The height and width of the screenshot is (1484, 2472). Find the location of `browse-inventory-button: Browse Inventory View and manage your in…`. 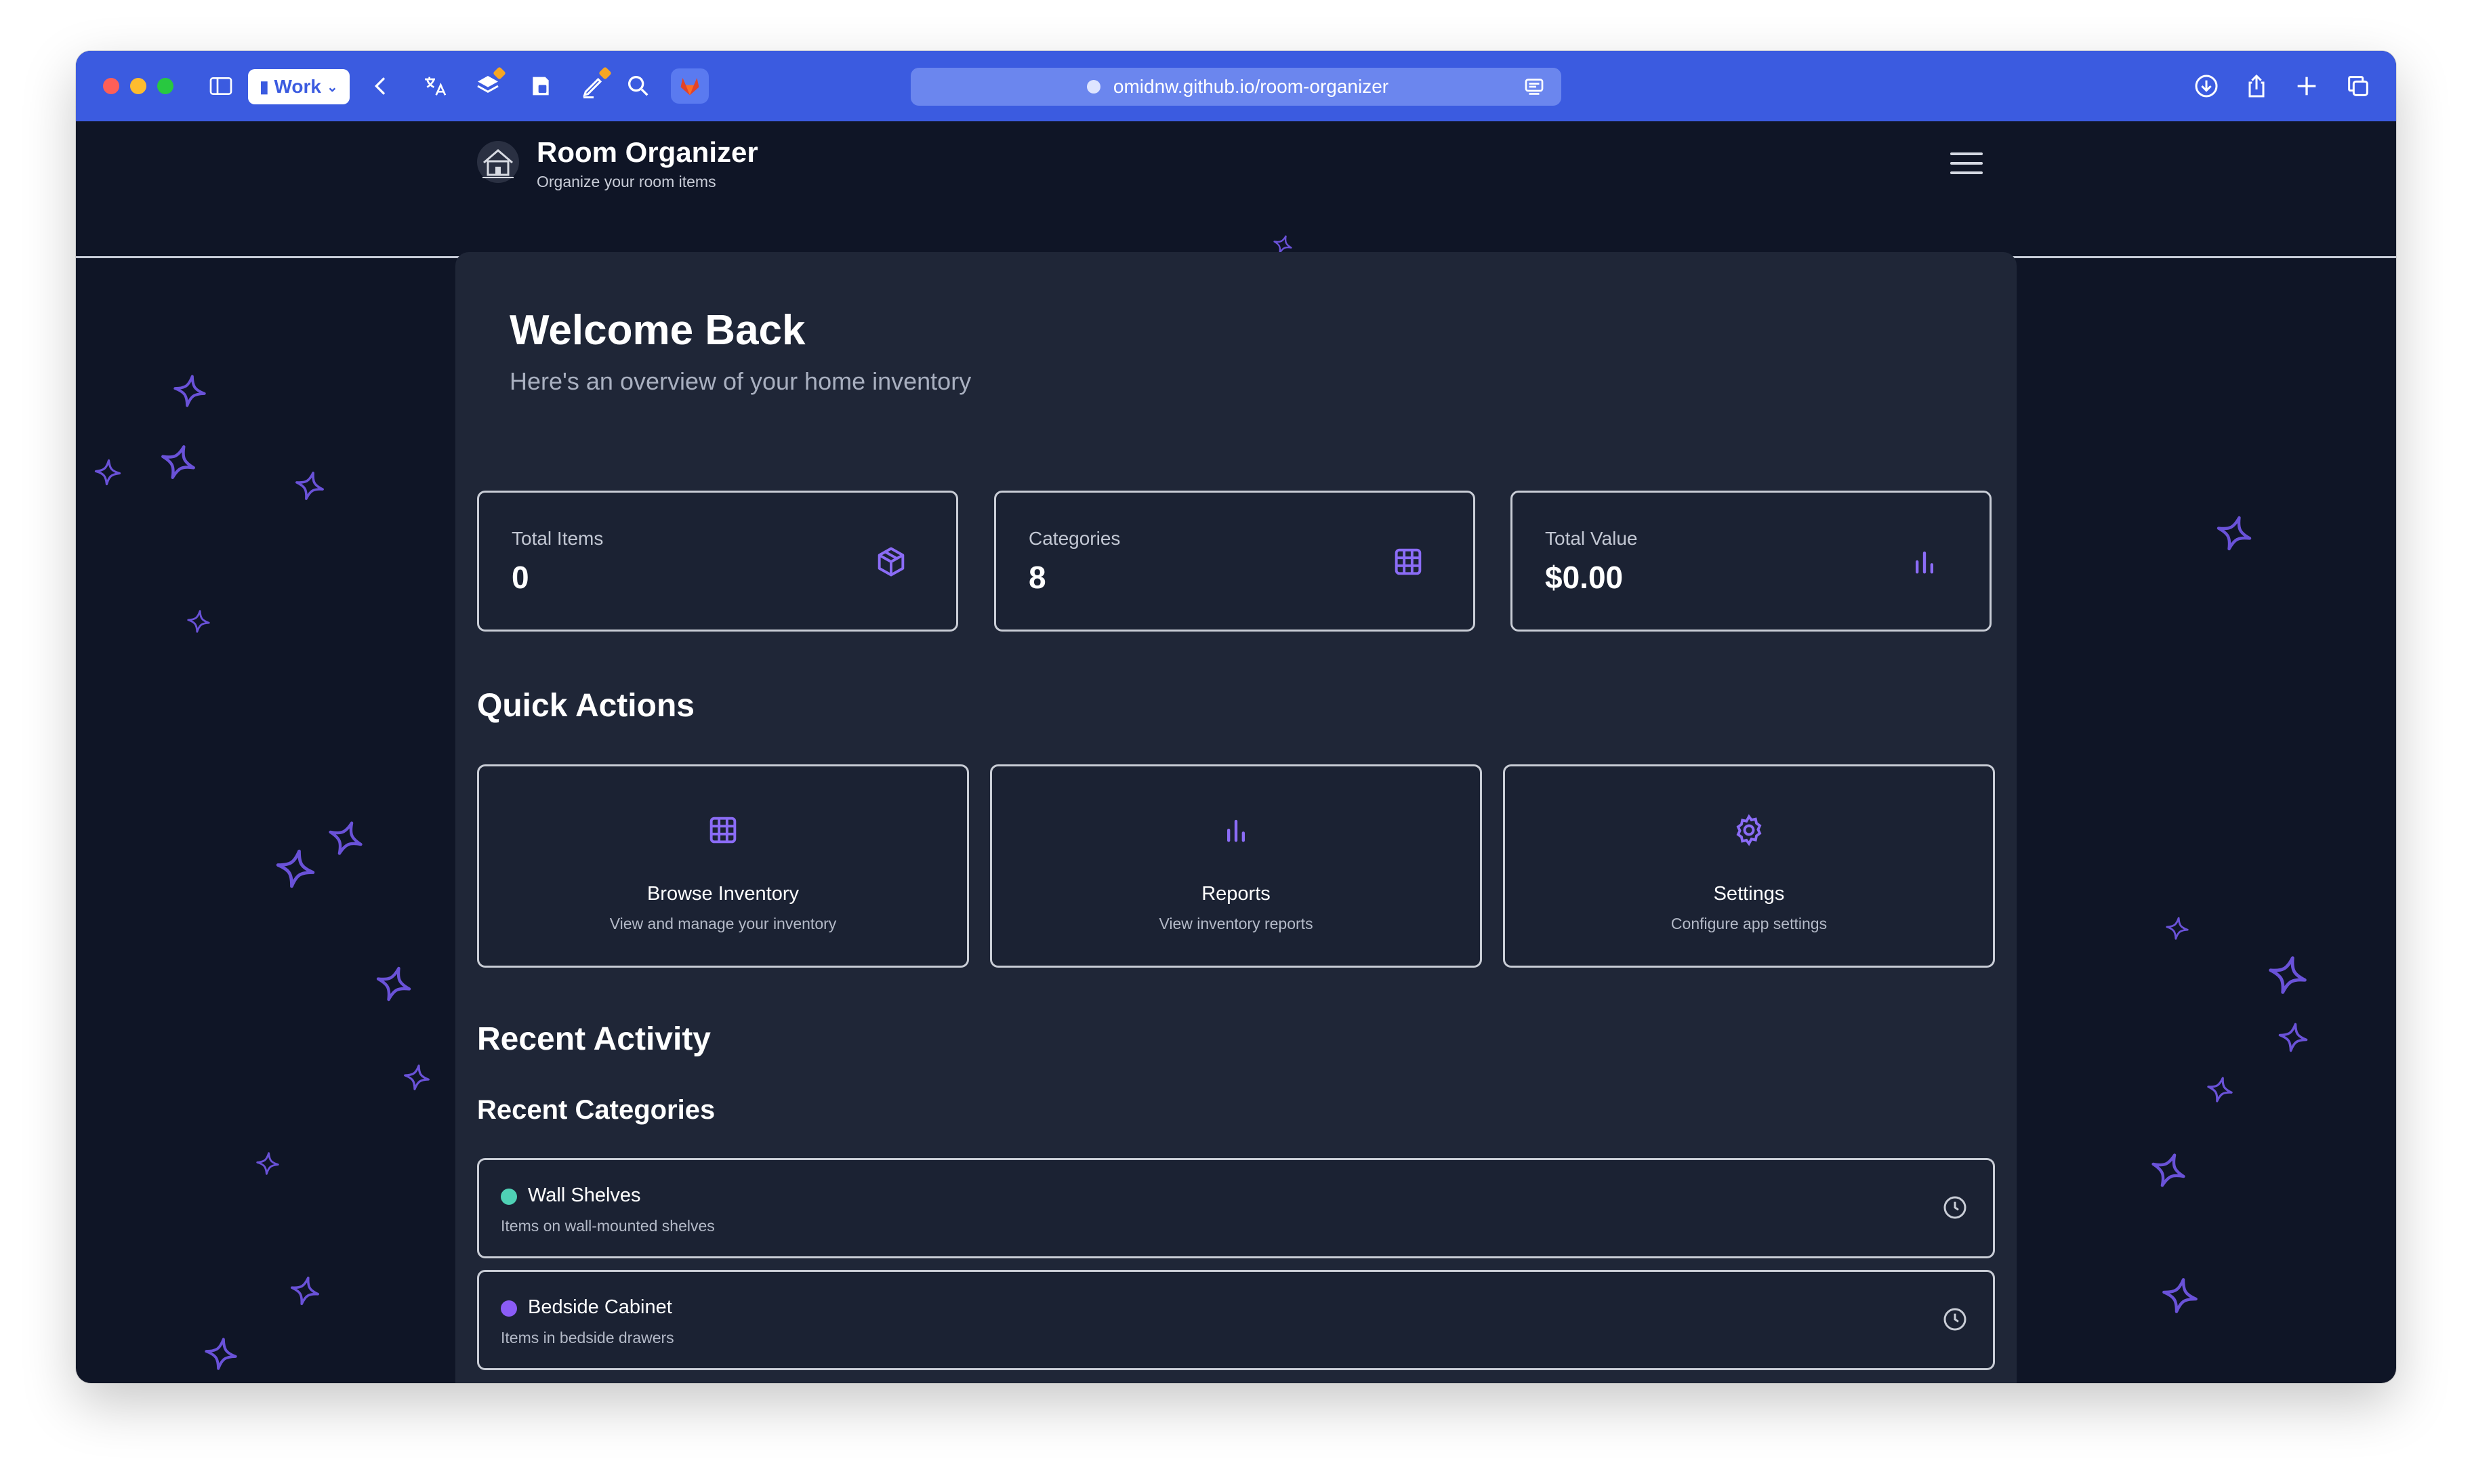

browse-inventory-button: Browse Inventory View and manage your in… is located at coordinates (723, 866).